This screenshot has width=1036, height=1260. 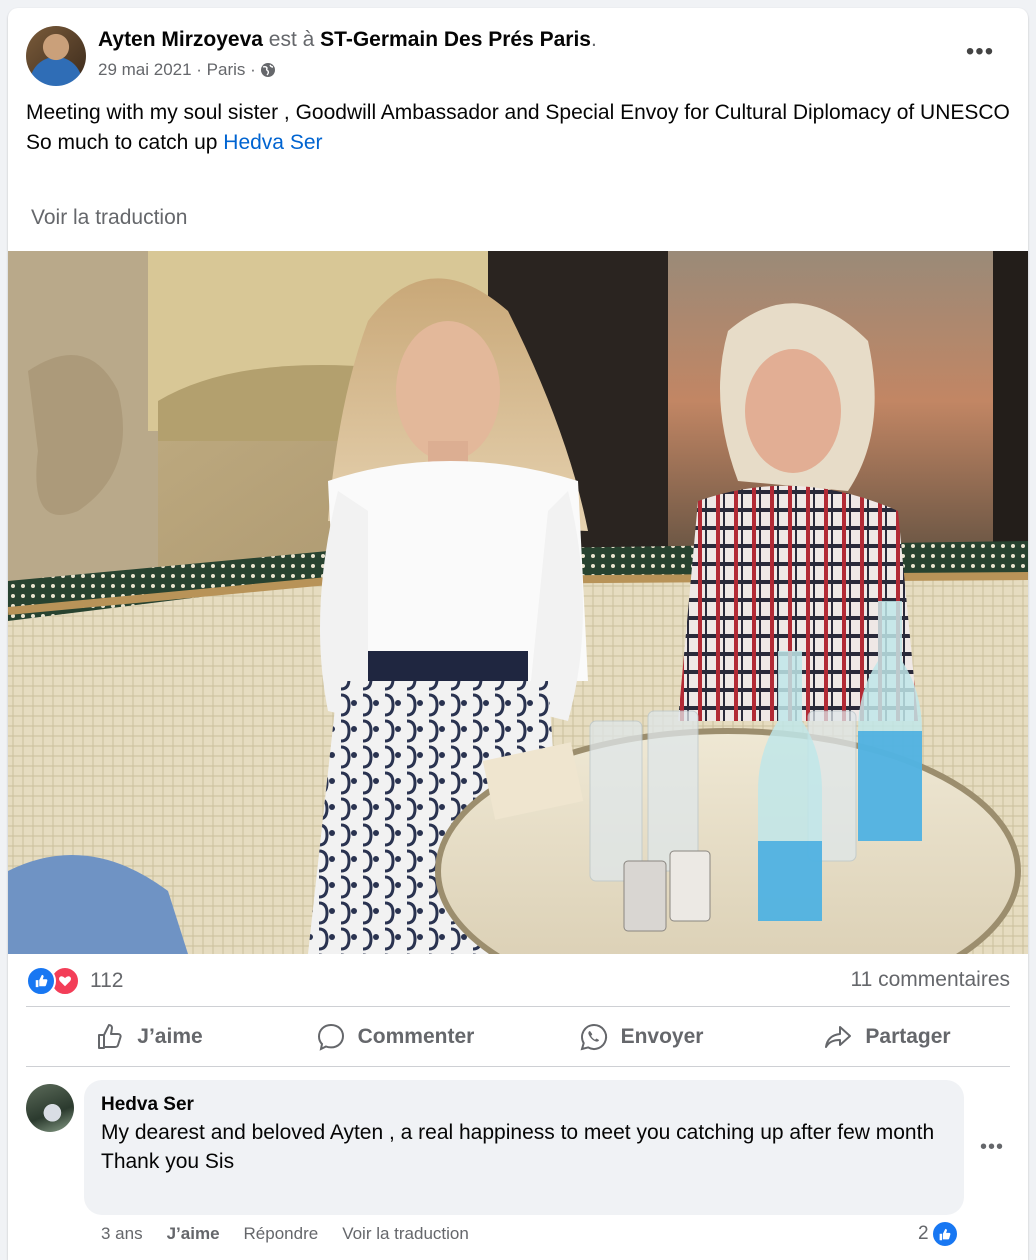 What do you see at coordinates (281, 1234) in the screenshot?
I see `comment-reply-link: Répondre` at bounding box center [281, 1234].